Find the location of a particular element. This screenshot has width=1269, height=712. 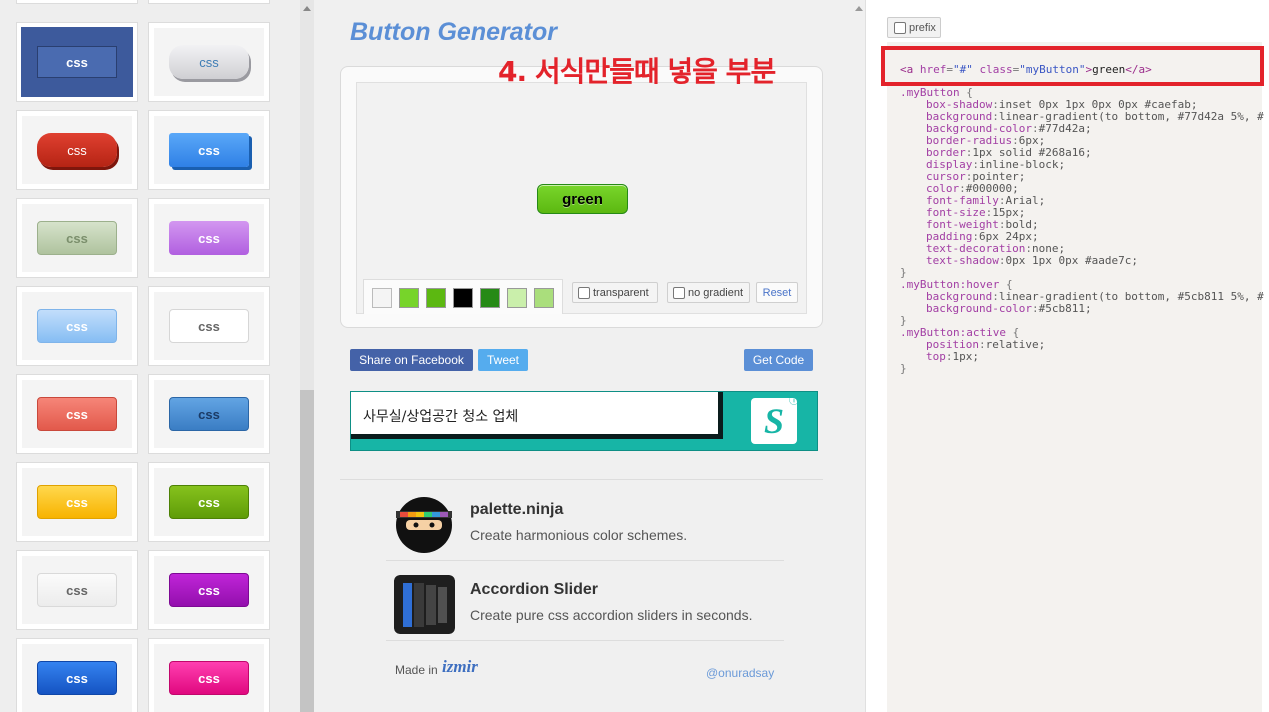

preview-button: green is located at coordinates (582, 199).